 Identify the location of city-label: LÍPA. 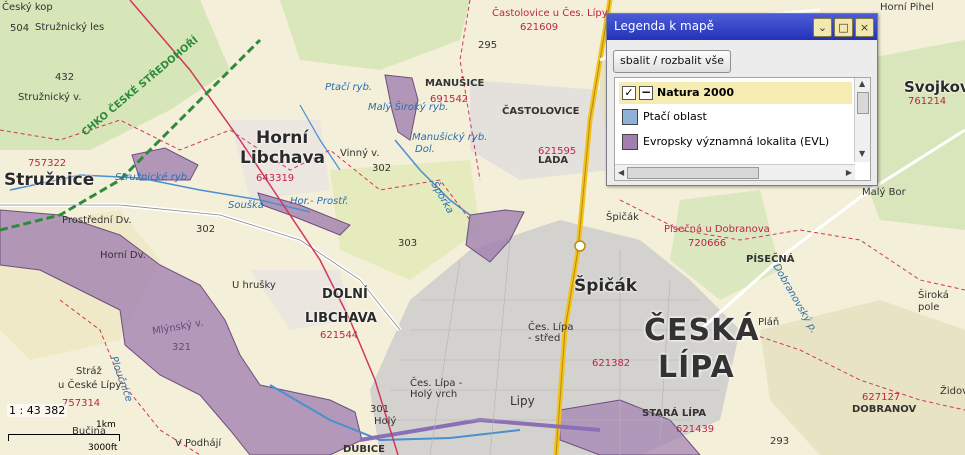
(696, 367).